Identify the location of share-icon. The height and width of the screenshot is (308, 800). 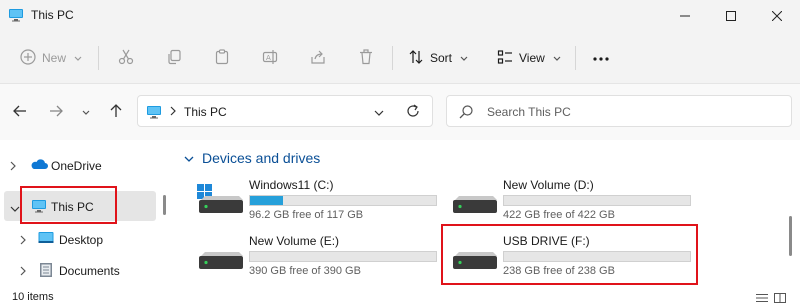
(318, 58).